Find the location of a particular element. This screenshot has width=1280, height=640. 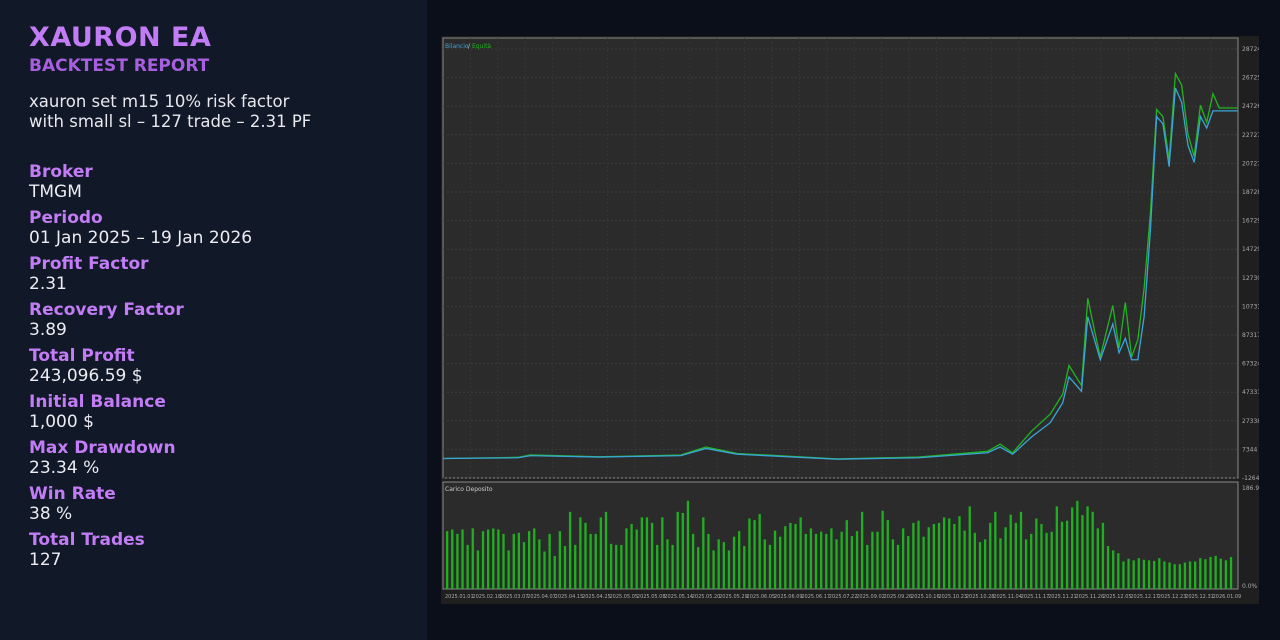

legend-equity: Equità is located at coordinates (481, 46).